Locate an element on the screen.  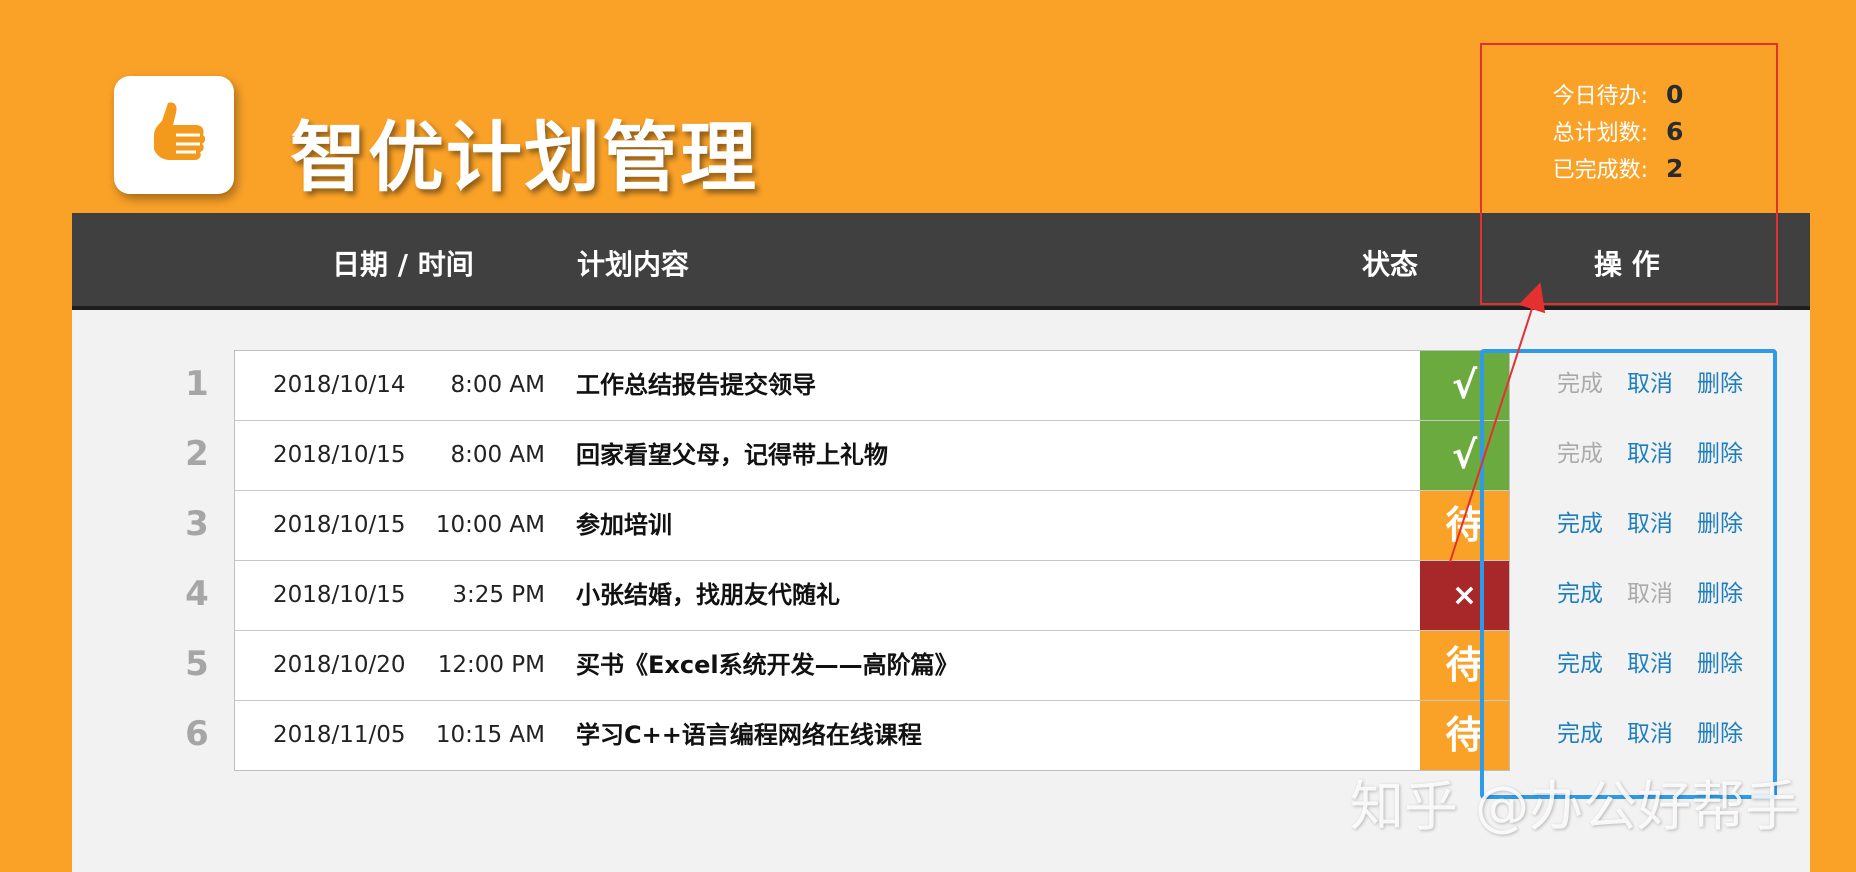
header-status: 状态 is located at coordinates (1390, 264).